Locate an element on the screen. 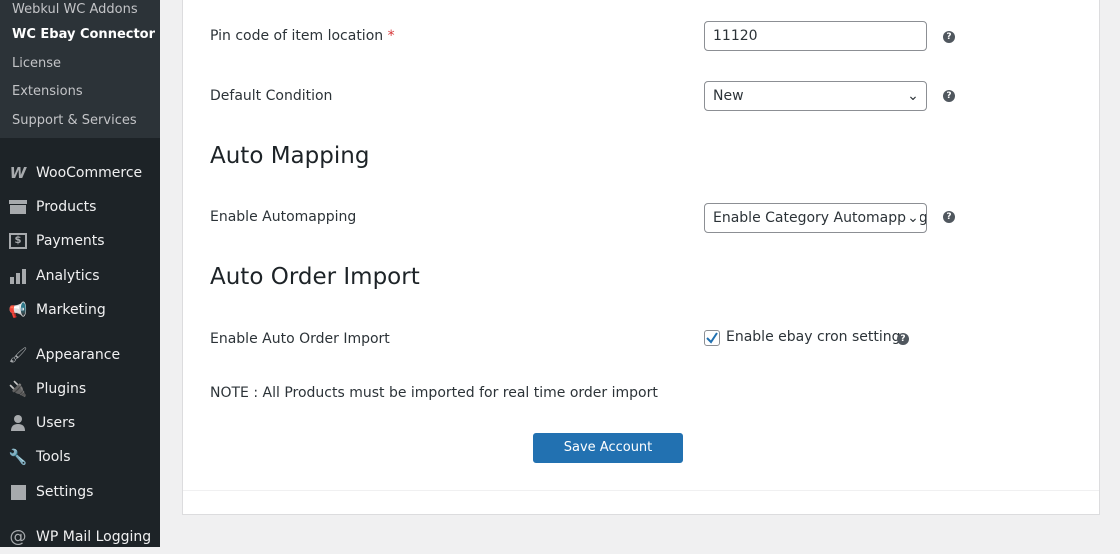 The image size is (1120, 554). enable-automapping-label: Enable Automapping is located at coordinates (283, 217).